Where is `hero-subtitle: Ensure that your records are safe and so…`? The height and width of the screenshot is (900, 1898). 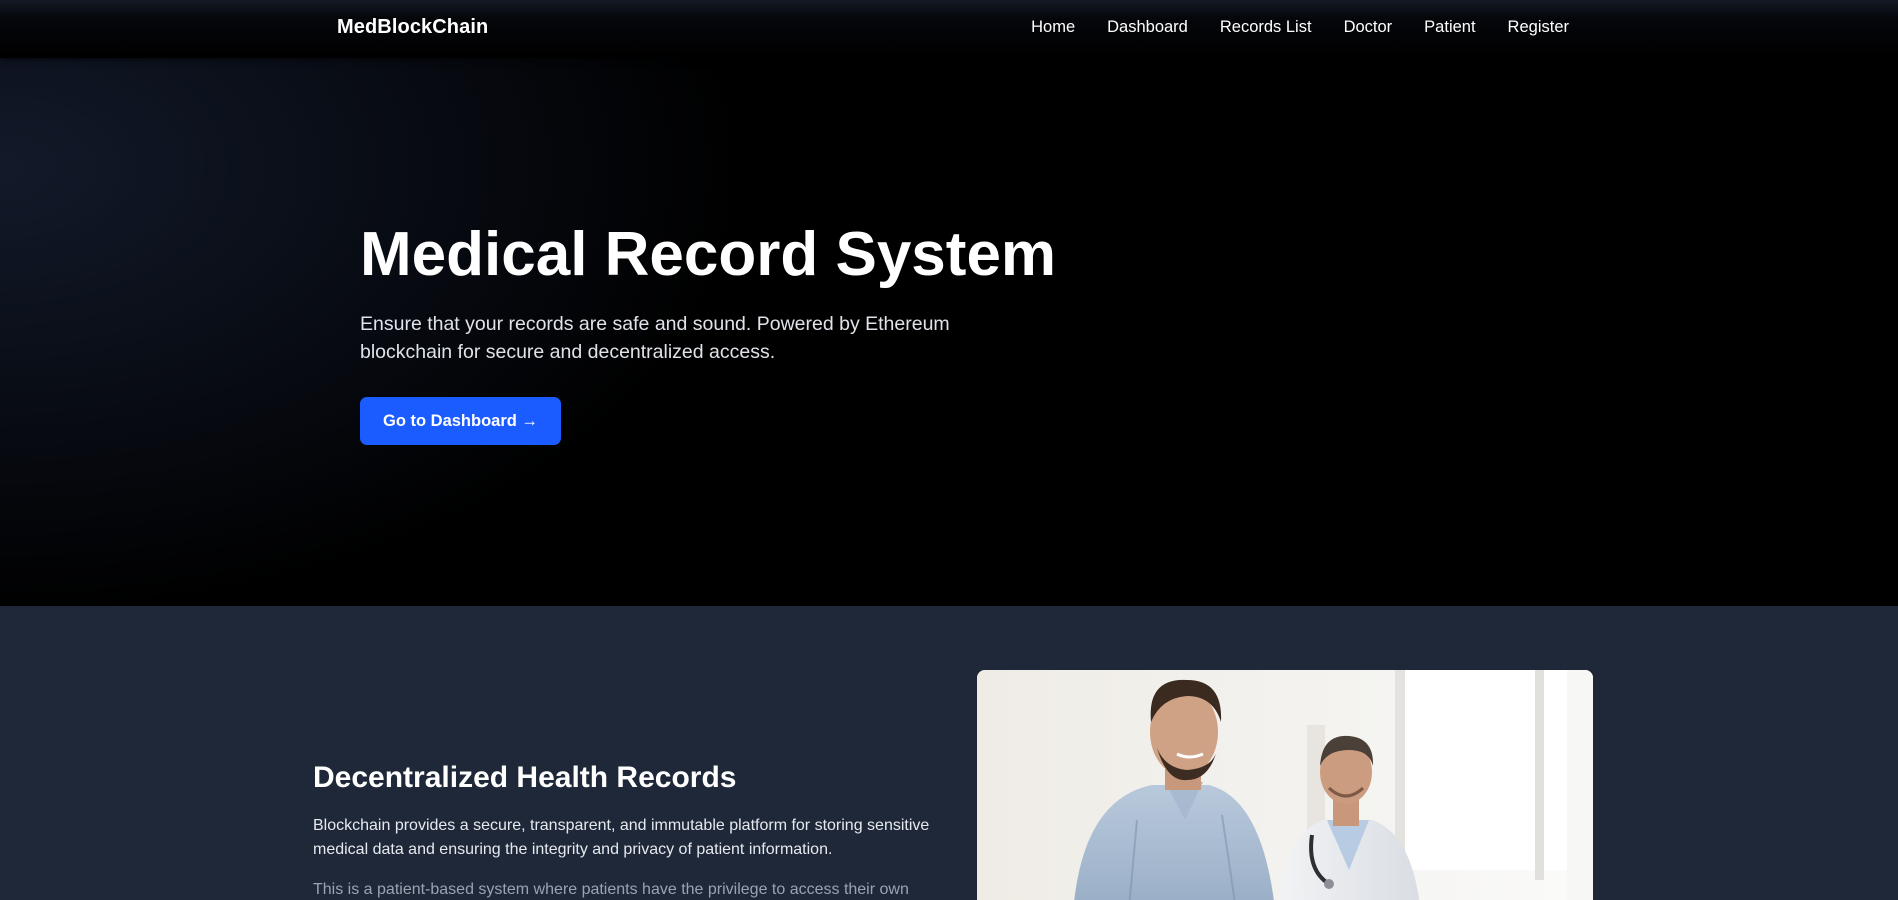
hero-subtitle: Ensure that your records are safe and so… is located at coordinates (655, 338).